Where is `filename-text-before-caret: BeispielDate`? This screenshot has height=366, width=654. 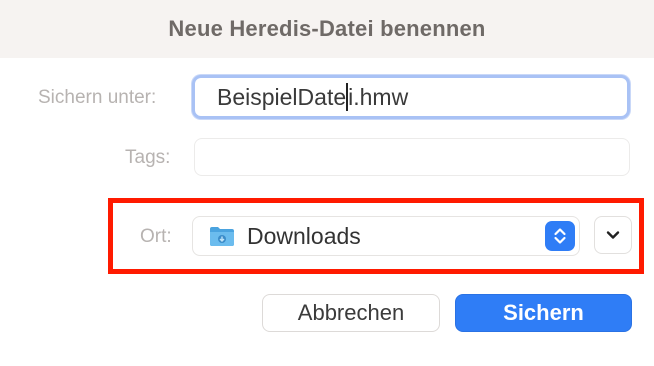
filename-text-before-caret: BeispielDate is located at coordinates (282, 96).